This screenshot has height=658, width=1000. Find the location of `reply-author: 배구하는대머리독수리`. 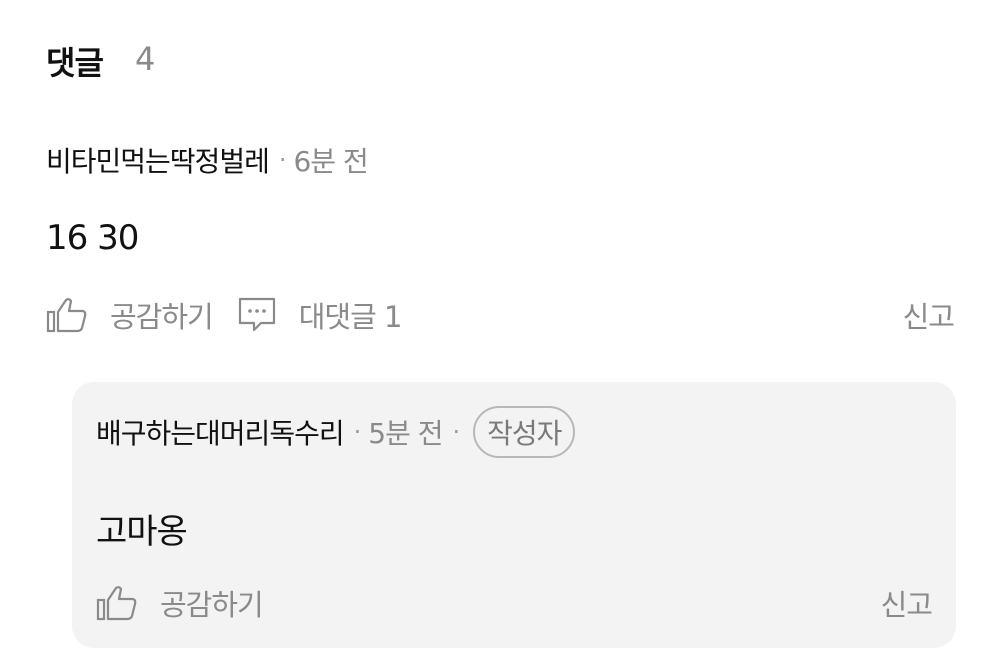

reply-author: 배구하는대머리독수리 is located at coordinates (220, 432).